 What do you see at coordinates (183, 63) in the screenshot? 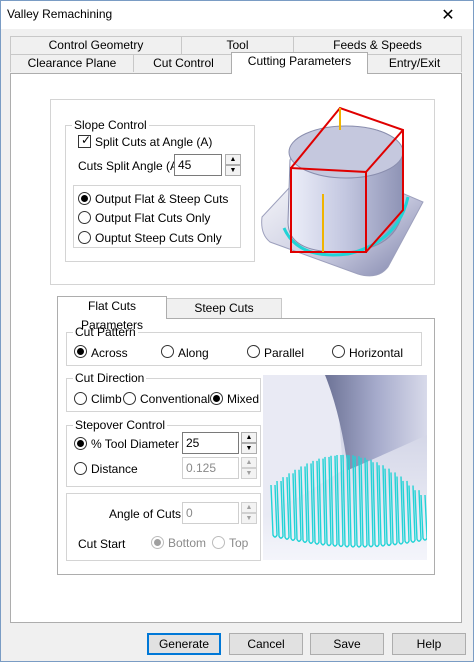
I see `tab-cut-control: Cut Control` at bounding box center [183, 63].